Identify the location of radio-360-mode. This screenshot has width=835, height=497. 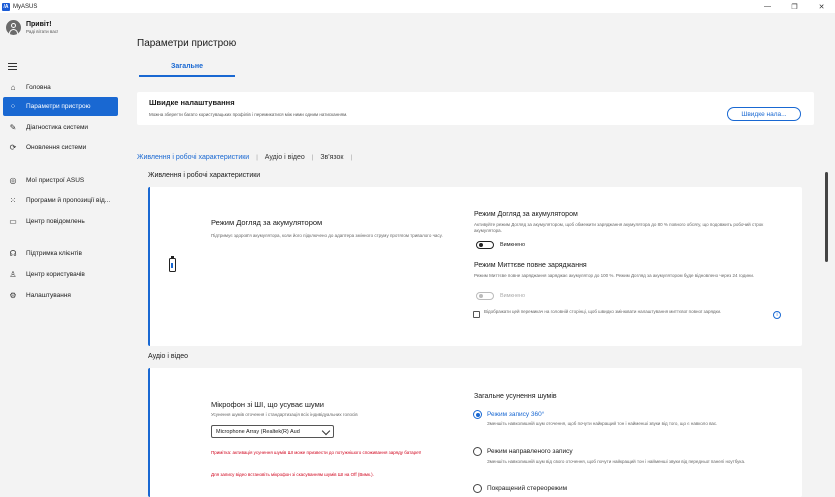
(477, 414).